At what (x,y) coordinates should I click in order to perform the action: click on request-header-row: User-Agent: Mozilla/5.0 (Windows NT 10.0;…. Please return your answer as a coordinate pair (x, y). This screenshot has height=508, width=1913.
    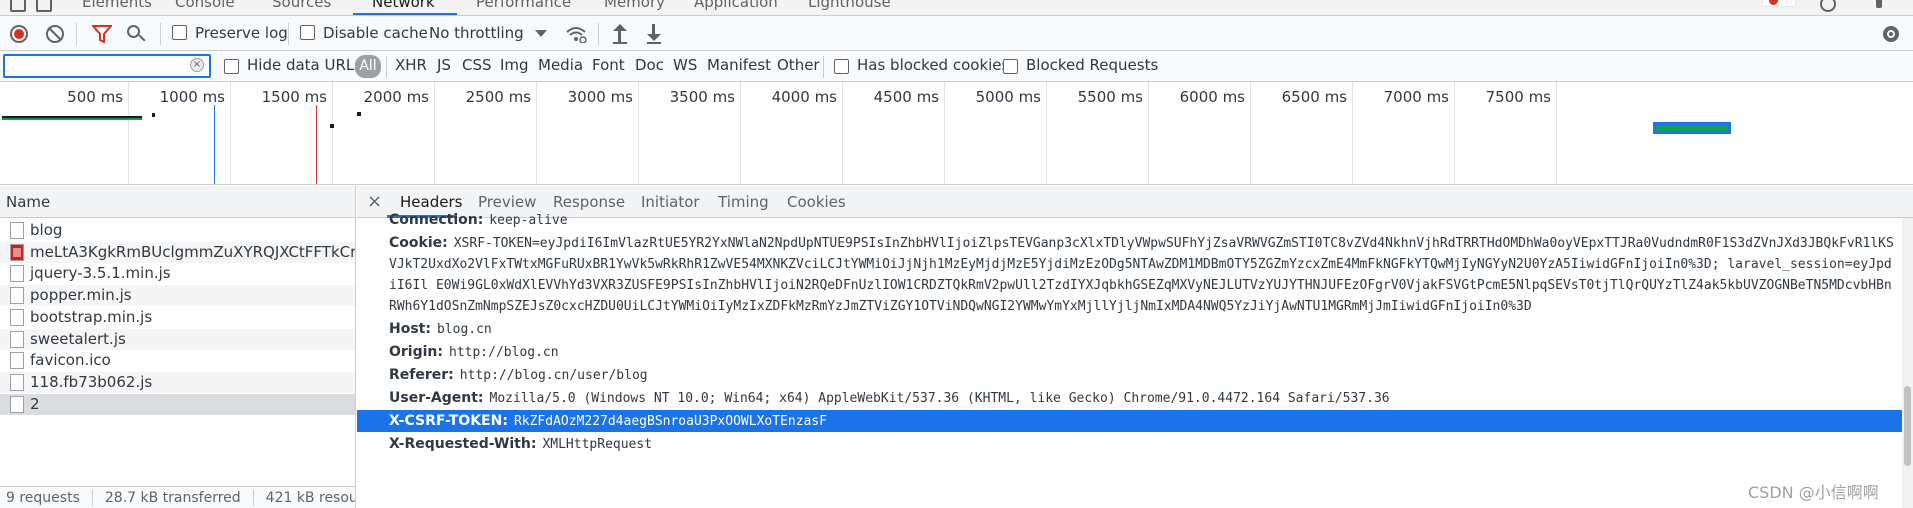
    Looking at the image, I should click on (1129, 398).